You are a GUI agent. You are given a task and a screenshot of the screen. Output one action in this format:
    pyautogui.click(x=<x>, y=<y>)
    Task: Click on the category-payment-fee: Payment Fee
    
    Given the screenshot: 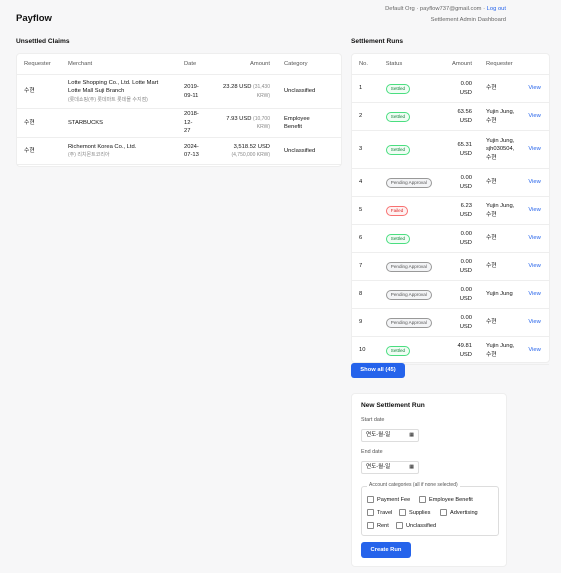 What is the action you would take?
    pyautogui.click(x=388, y=499)
    